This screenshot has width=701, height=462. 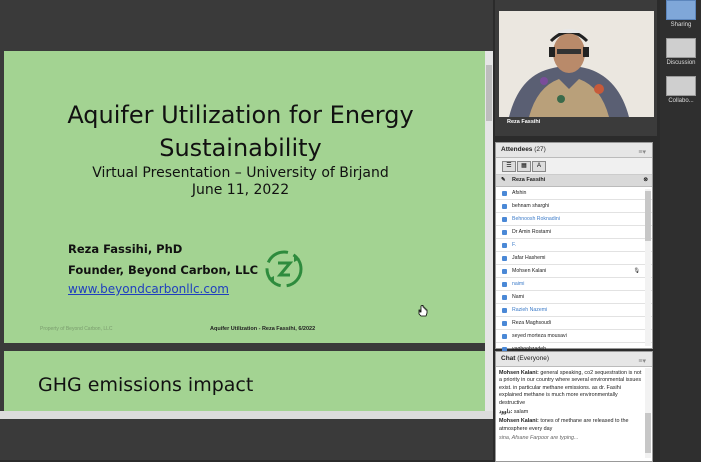 I want to click on chat-sender: داوود:, so click(x=506, y=412).